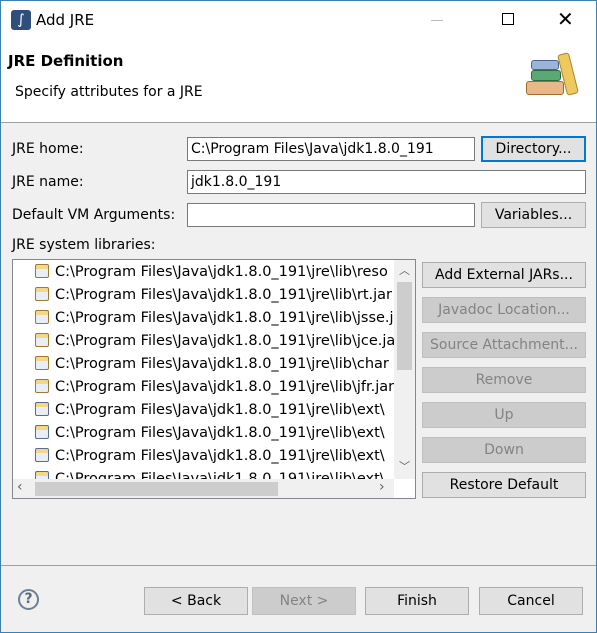 The height and width of the screenshot is (633, 597). Describe the element at coordinates (531, 601) in the screenshot. I see `cancel-button: Cancel` at that location.